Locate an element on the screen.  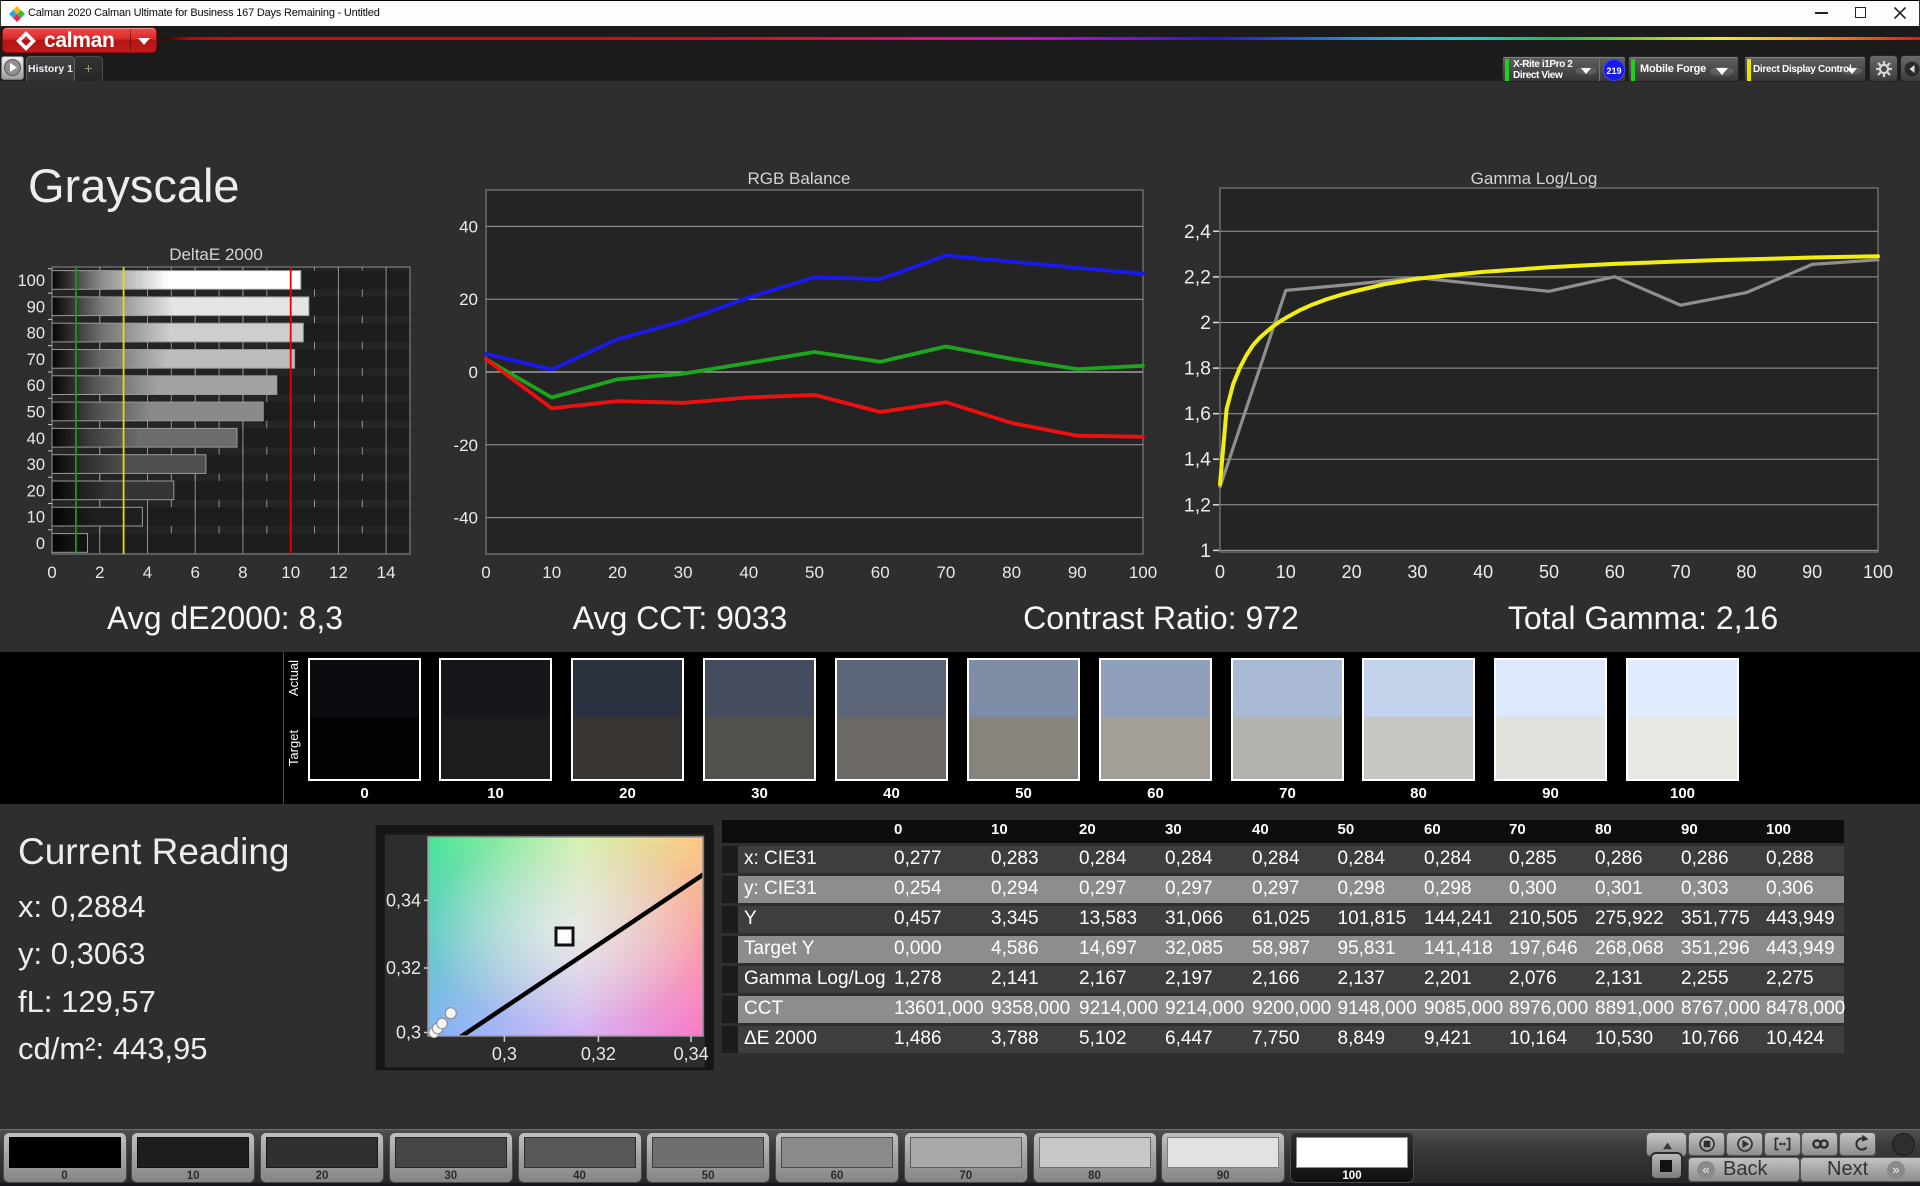
svg-text: 1,6 is located at coordinates (1197, 414).